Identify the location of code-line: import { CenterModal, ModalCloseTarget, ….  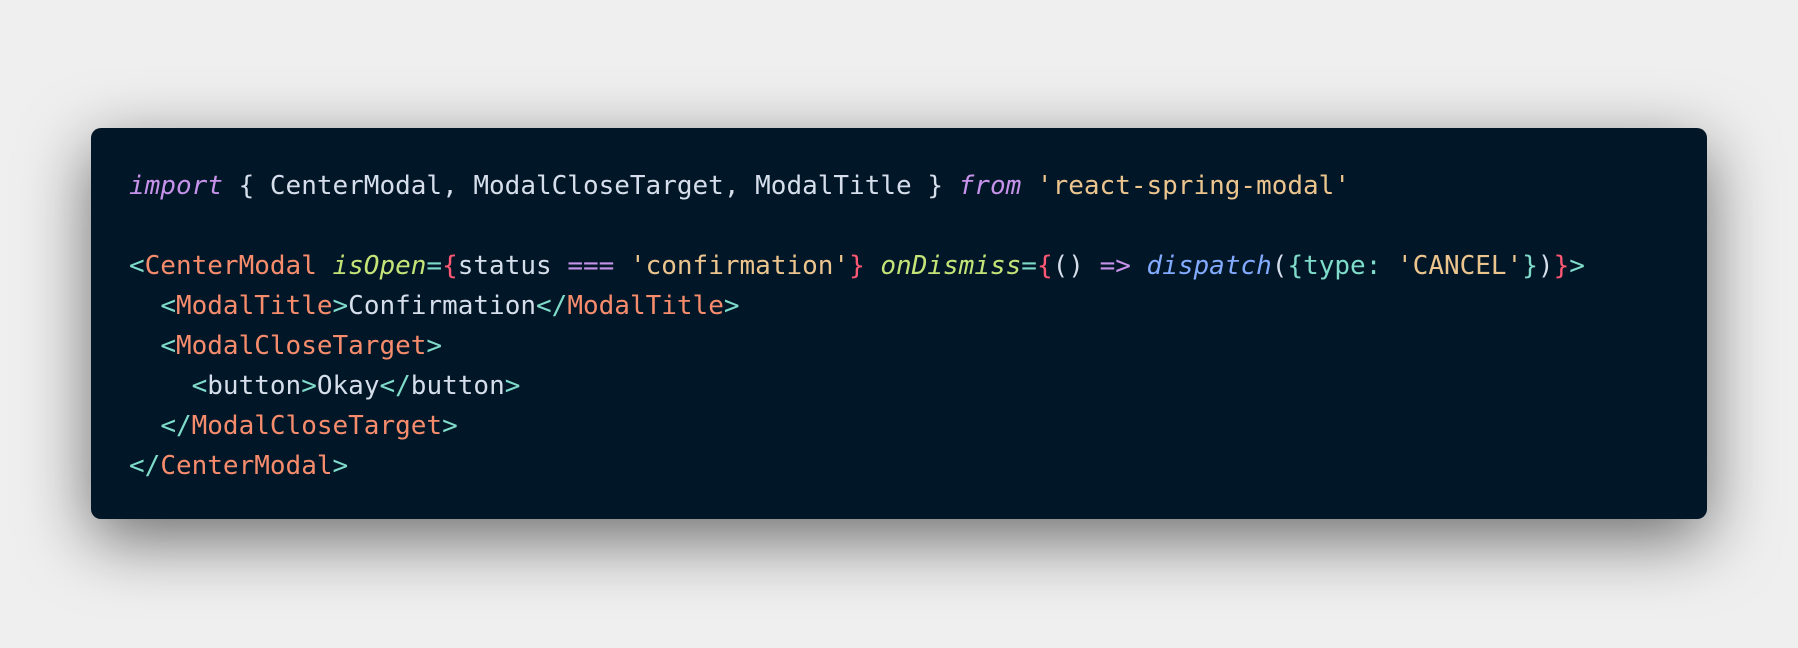
(899, 186).